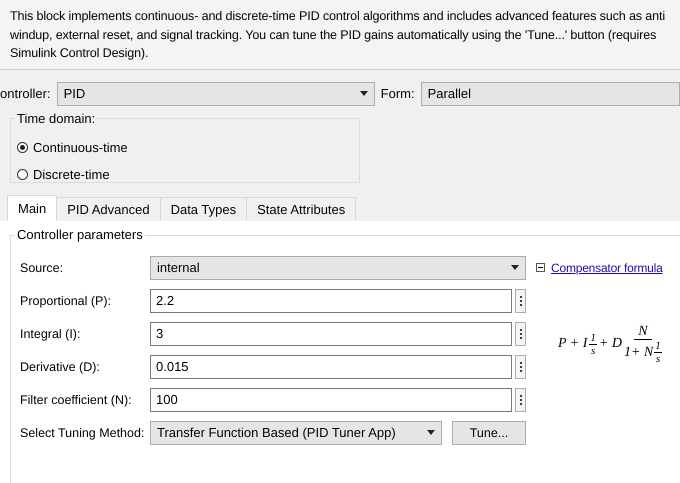 The image size is (680, 483). What do you see at coordinates (42, 267) in the screenshot?
I see `parameter-label: Source:` at bounding box center [42, 267].